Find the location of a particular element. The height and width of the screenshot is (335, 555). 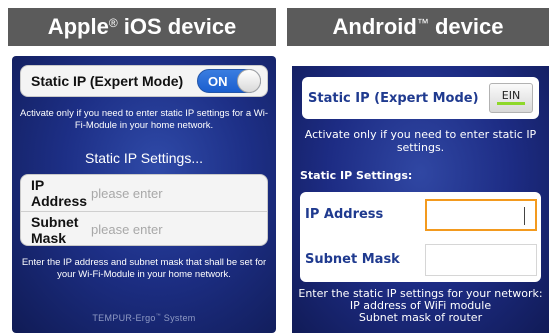

android-device-header: Android ™ device is located at coordinates (418, 27).